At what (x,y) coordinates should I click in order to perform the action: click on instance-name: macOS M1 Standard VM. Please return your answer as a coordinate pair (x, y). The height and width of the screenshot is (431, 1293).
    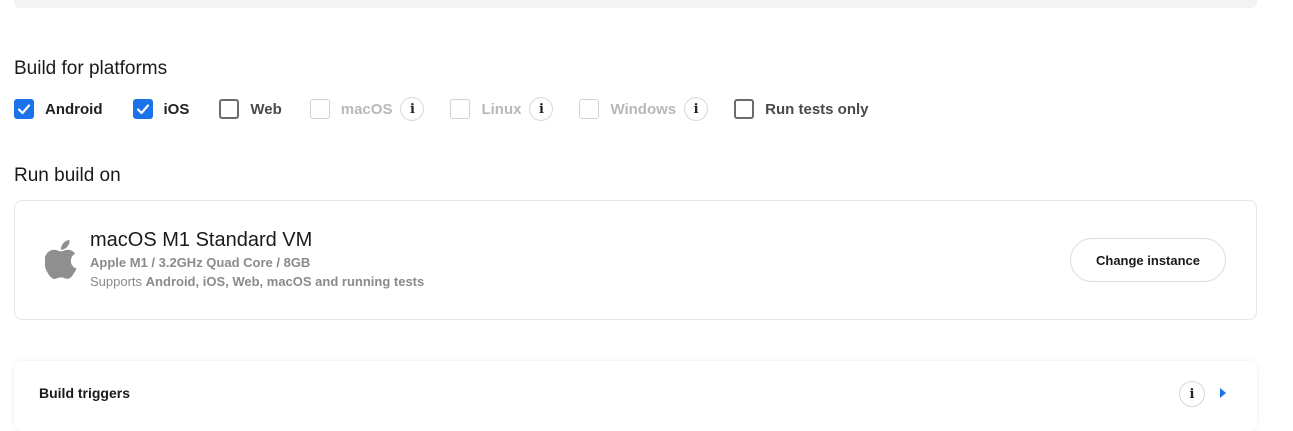
    Looking at the image, I should click on (201, 240).